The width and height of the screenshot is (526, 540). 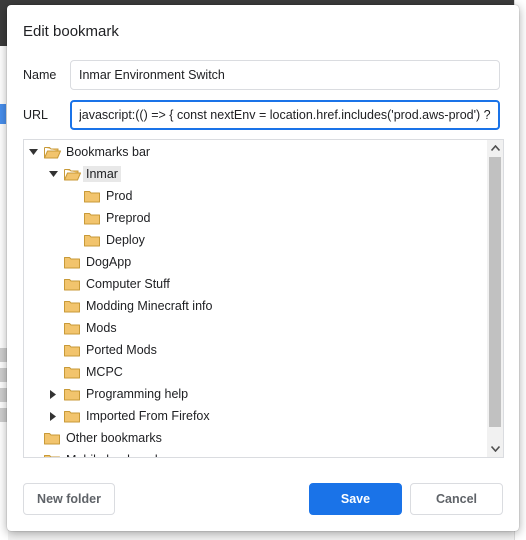 I want to click on tree-item-label: Programming help, so click(x=137, y=394).